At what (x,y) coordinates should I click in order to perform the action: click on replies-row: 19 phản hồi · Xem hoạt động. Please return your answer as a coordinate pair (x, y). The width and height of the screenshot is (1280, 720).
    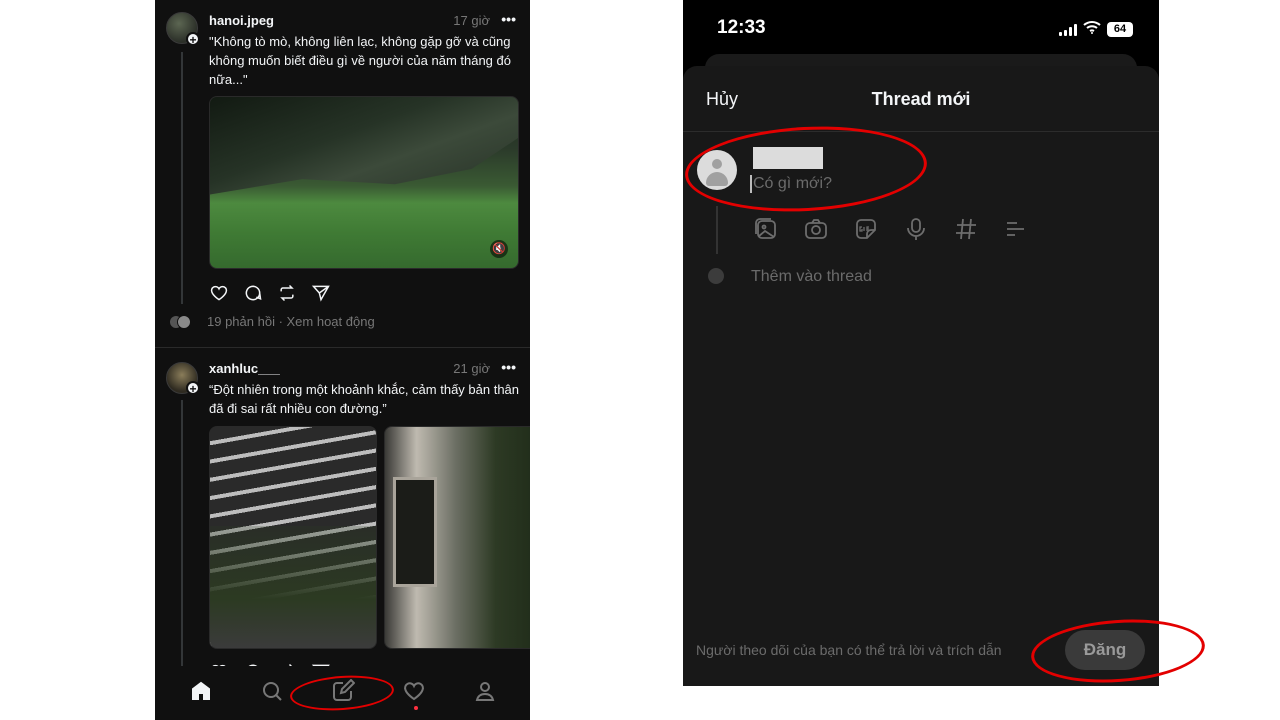
    Looking at the image, I should click on (272, 321).